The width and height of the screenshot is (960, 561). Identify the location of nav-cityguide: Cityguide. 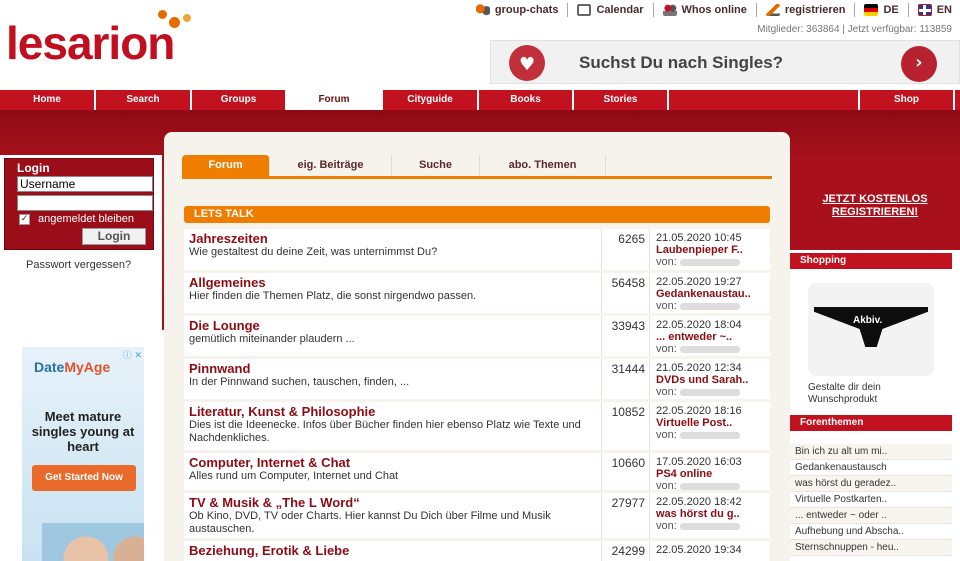
(431, 100).